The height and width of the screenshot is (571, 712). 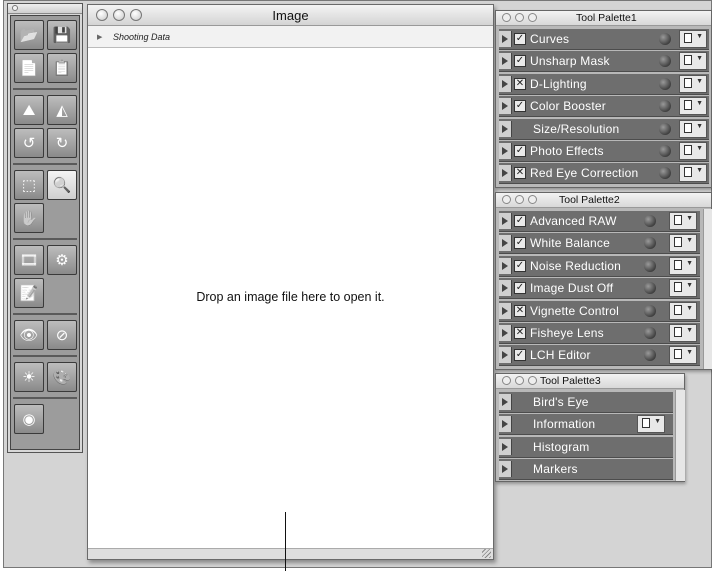 I want to click on palette2-scrollbar, so click(x=707, y=289).